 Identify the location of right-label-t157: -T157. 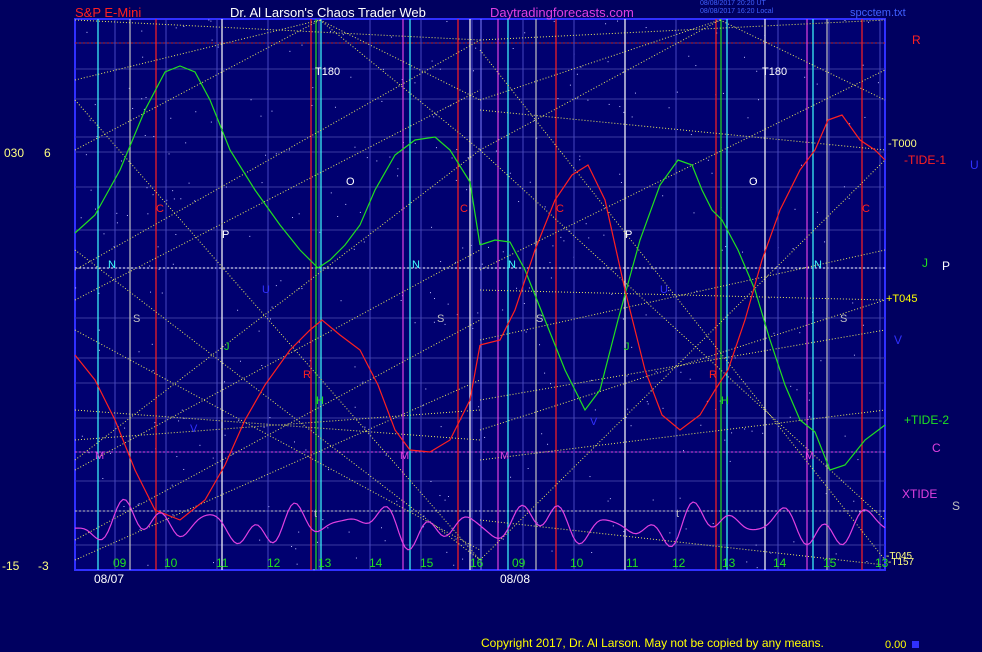
(901, 562).